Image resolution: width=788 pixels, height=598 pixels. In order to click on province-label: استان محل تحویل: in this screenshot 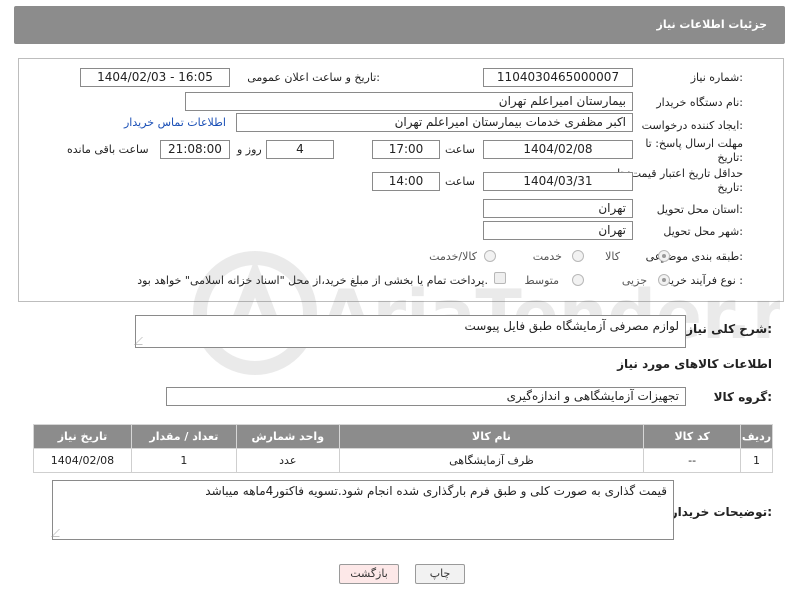, I will do `click(699, 209)`.